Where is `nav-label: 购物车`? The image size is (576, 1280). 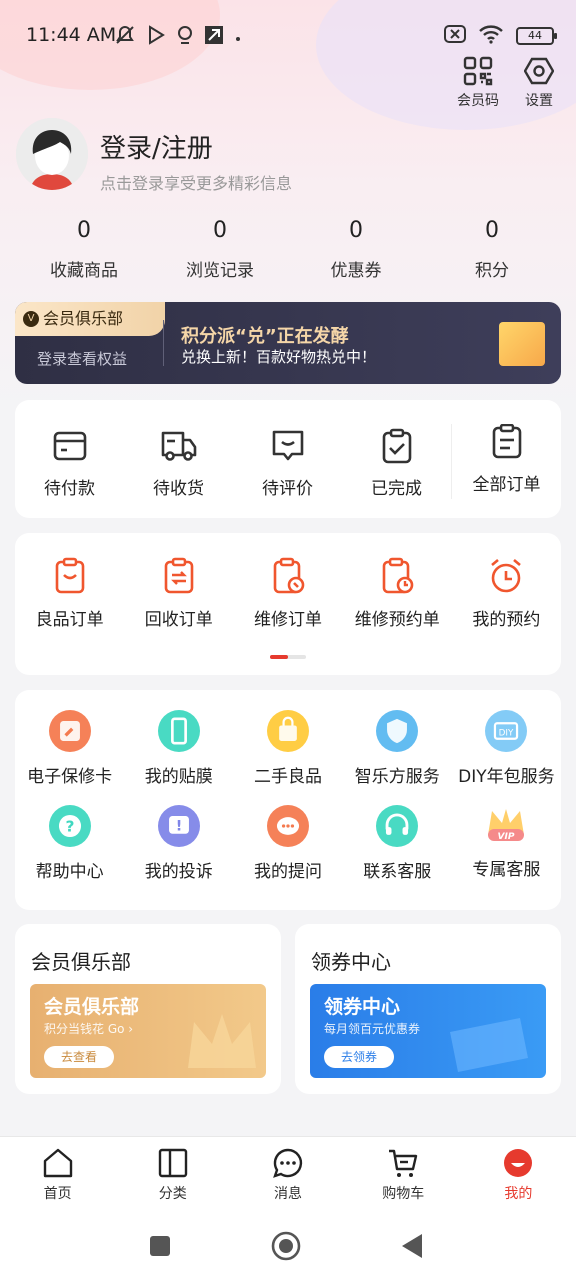 nav-label: 购物车 is located at coordinates (403, 1194).